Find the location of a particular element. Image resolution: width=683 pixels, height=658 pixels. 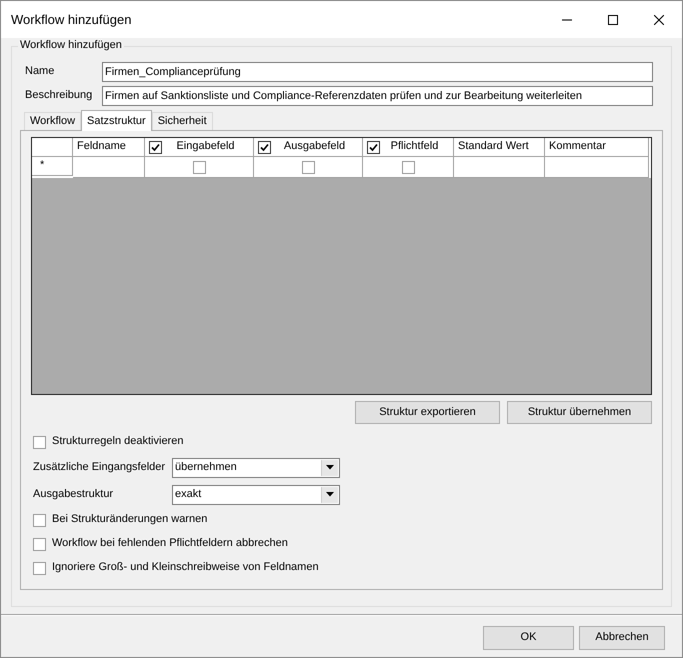

column-header: Standard Wert is located at coordinates (493, 147).